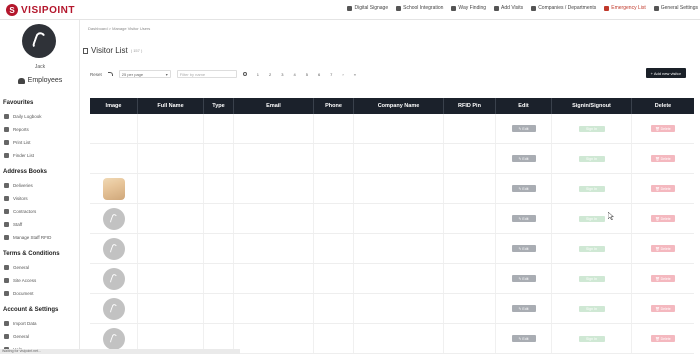 The image size is (700, 354). Describe the element at coordinates (20, 211) in the screenshot. I see `sidebar-item-contractors: Contractors` at that location.